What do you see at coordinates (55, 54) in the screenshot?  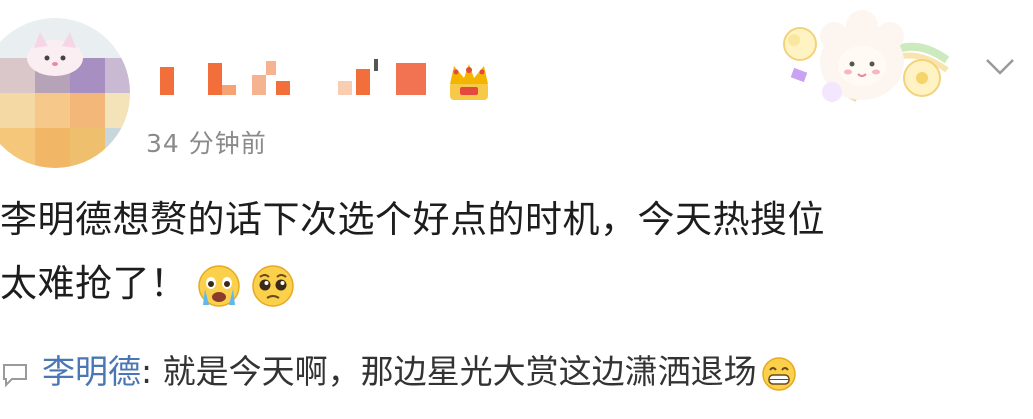 I see `cat-sticker-icon` at bounding box center [55, 54].